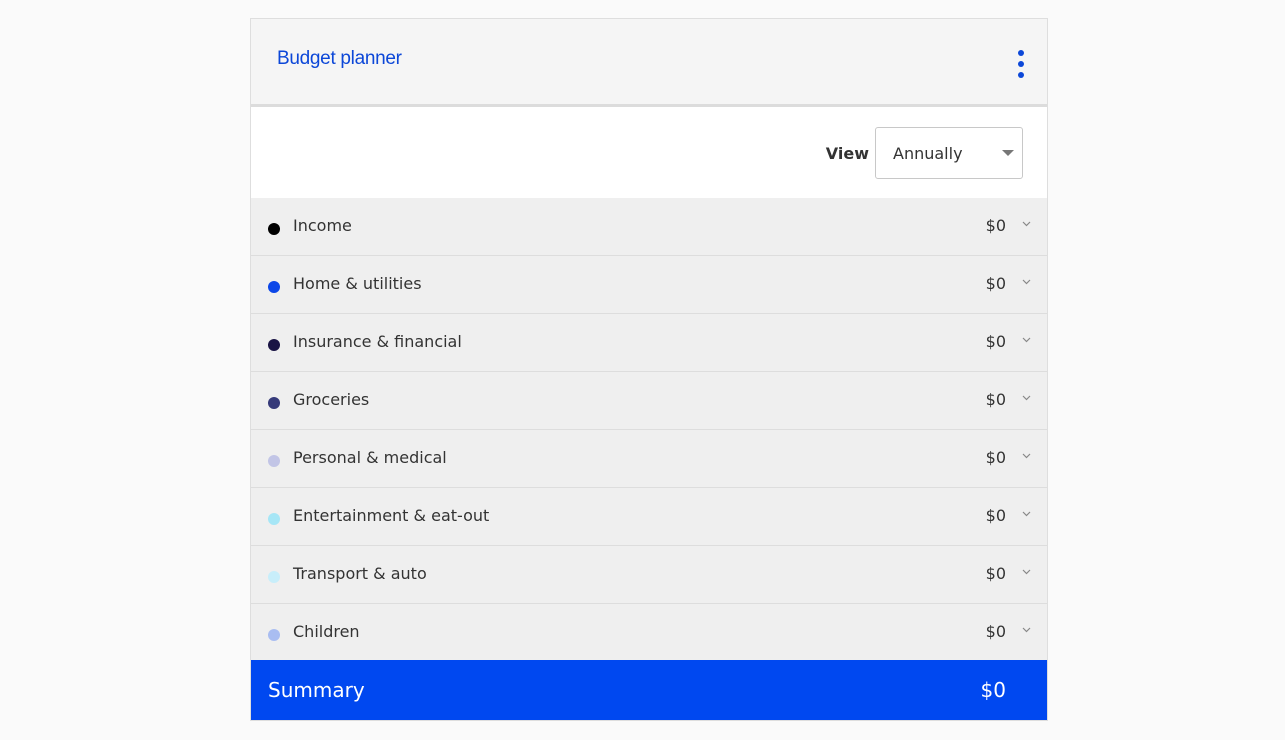  I want to click on category-row-groceries: Groceries $0, so click(649, 401).